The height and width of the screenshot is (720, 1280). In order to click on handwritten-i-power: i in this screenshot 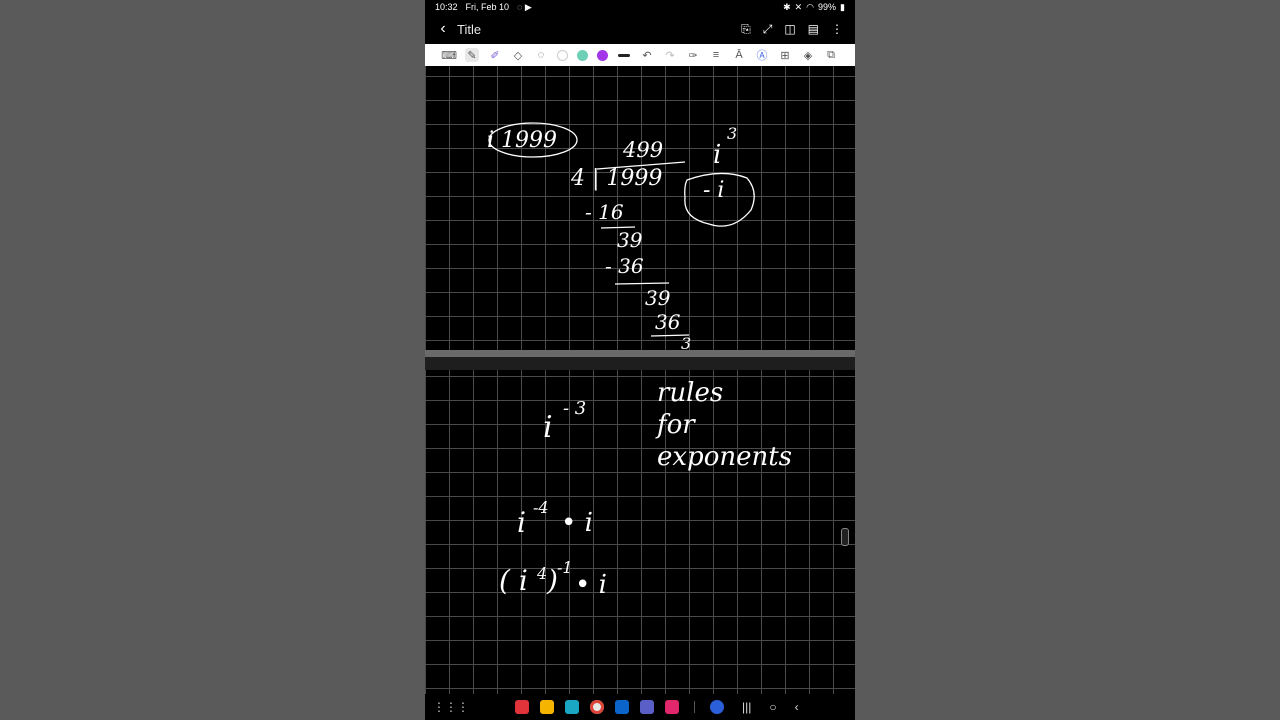, I will do `click(717, 155)`.